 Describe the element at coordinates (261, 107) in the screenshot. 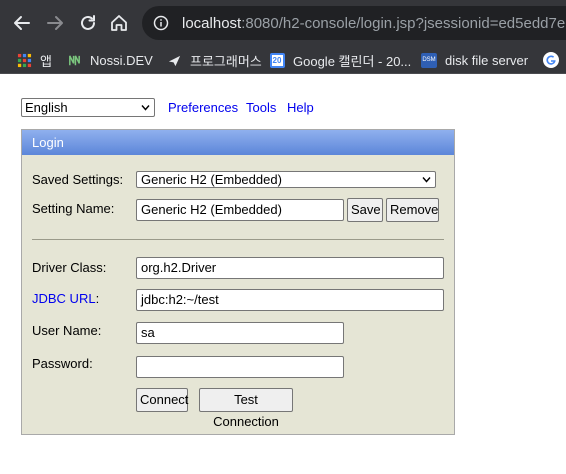

I see `tools-link: Tools` at that location.